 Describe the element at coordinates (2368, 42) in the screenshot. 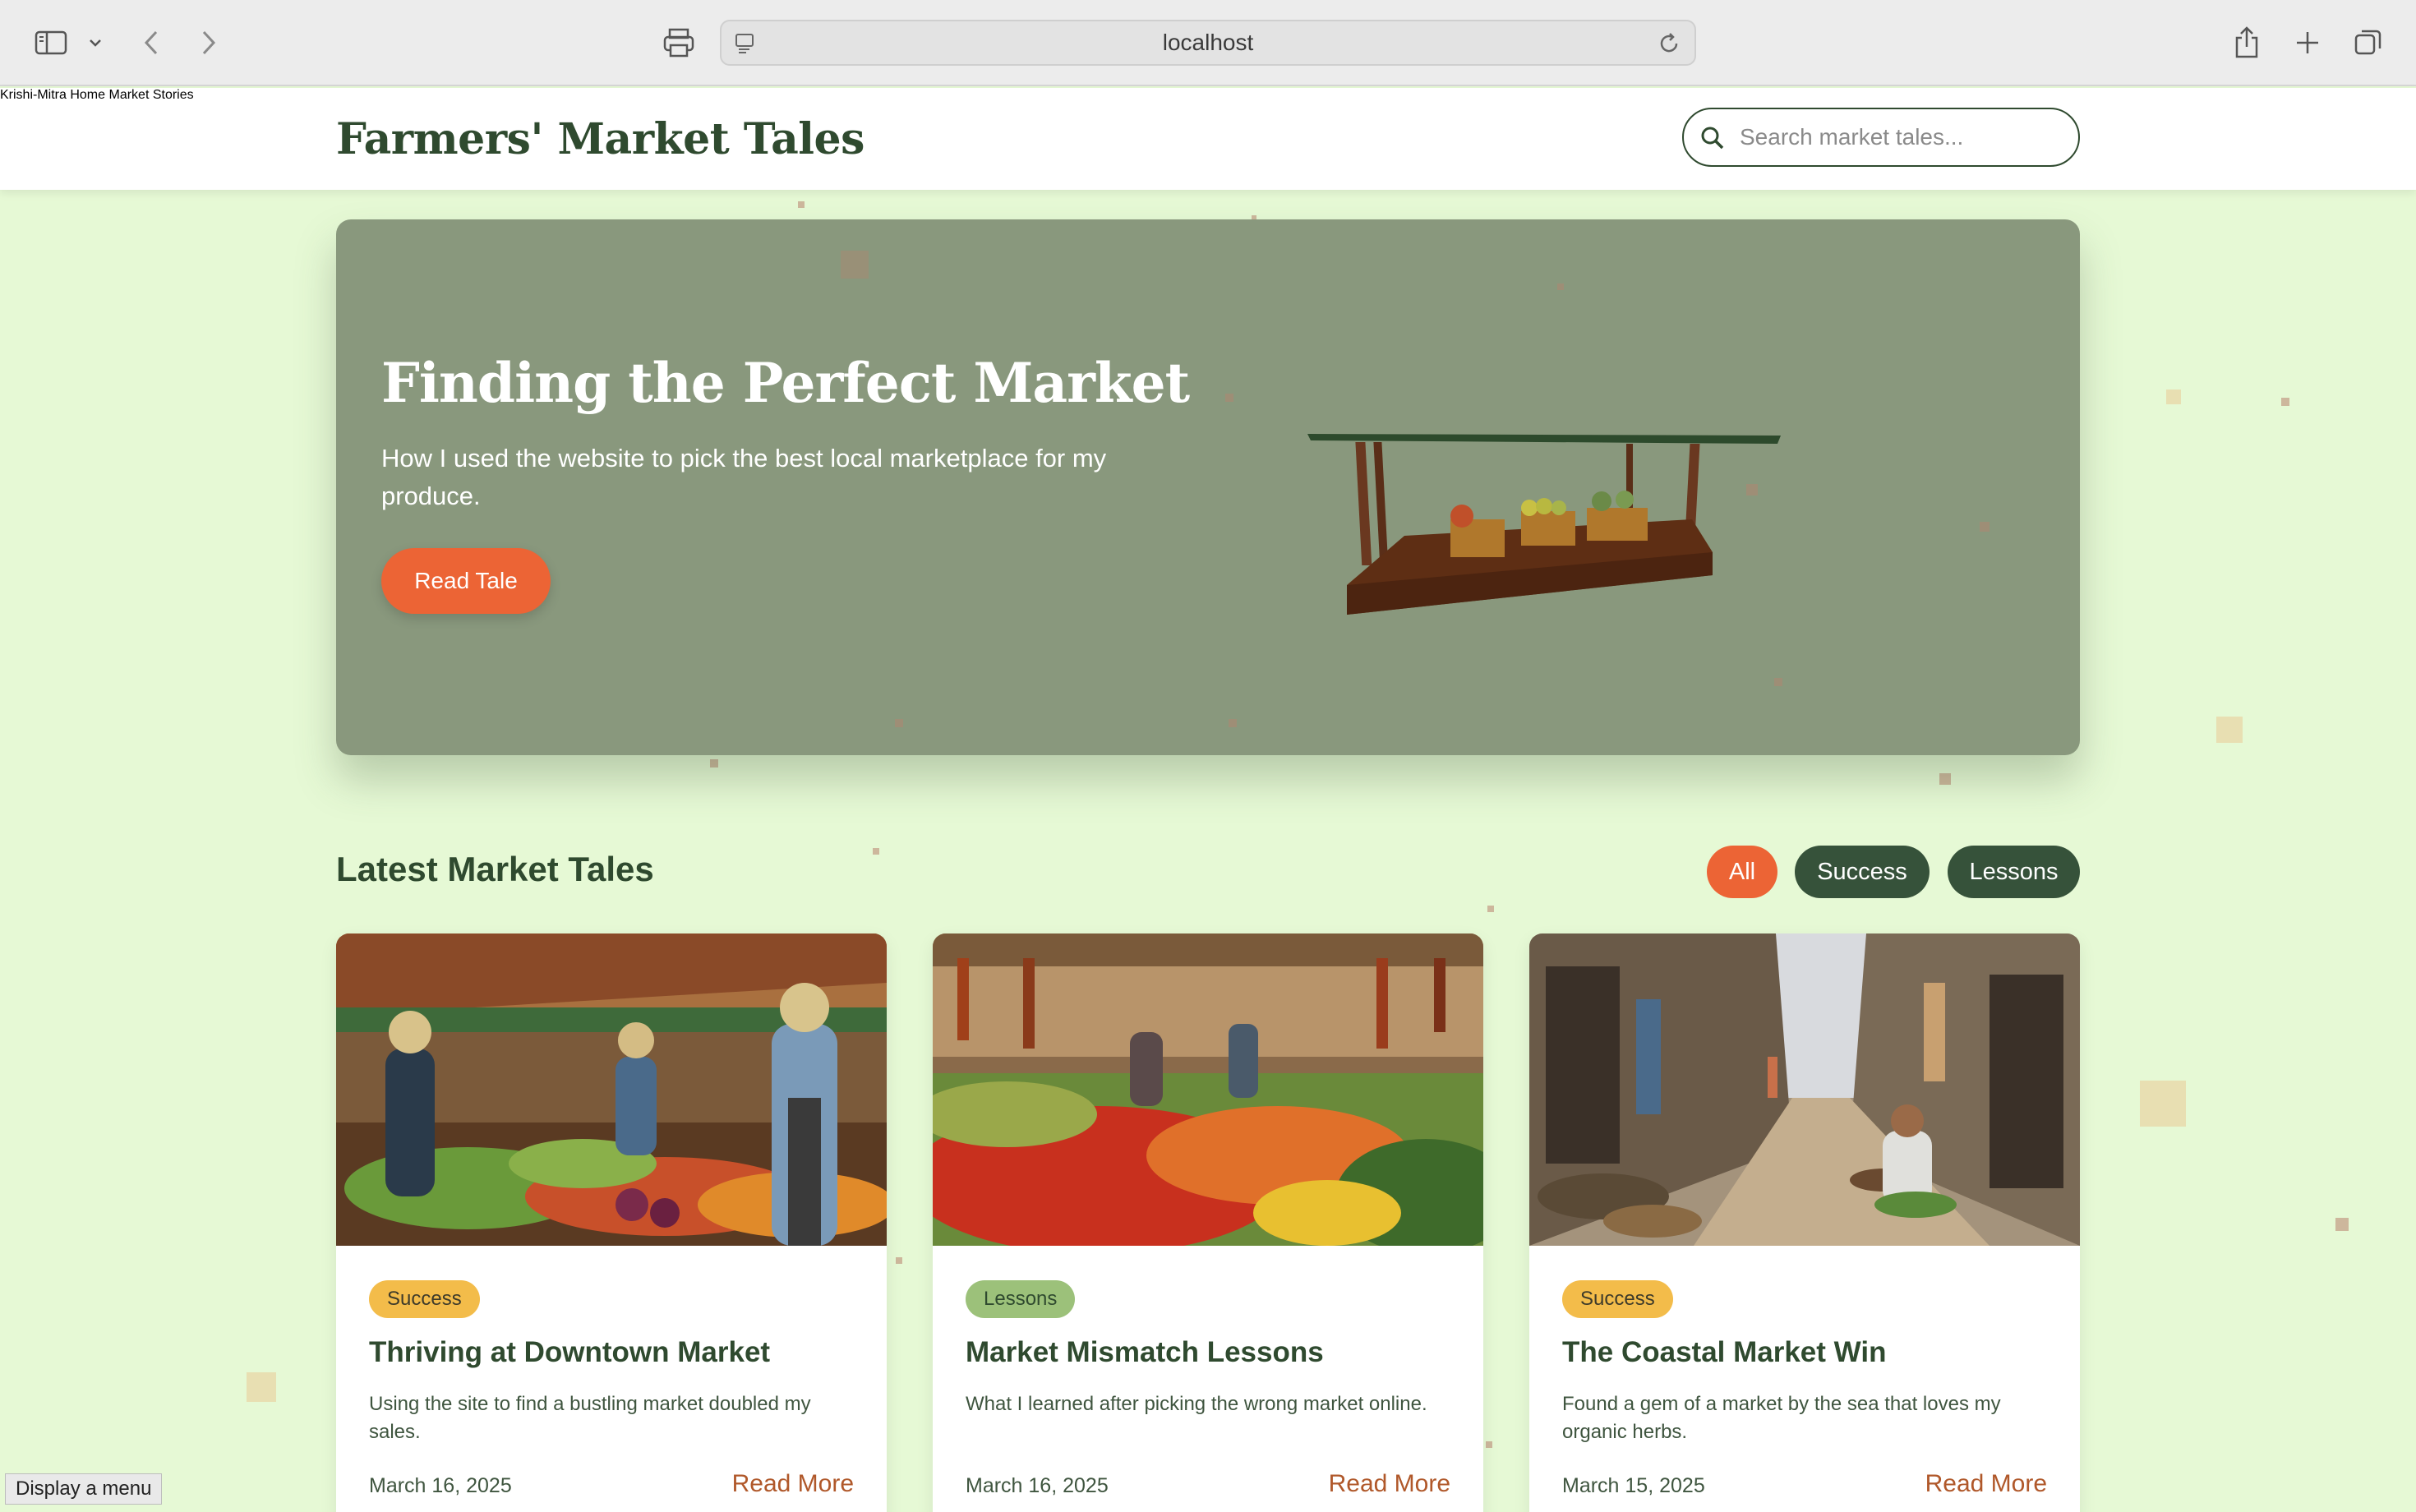

I see `tabs-overview-icon` at that location.